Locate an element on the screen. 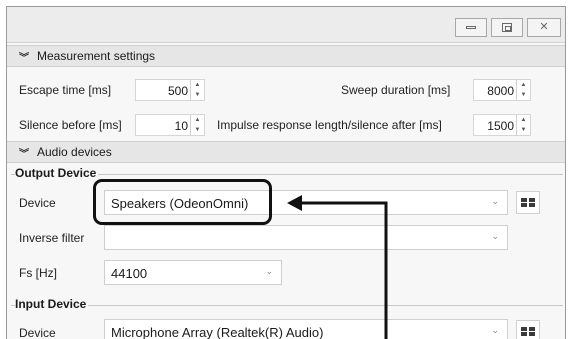 This screenshot has height=339, width=572. minimize-button is located at coordinates (471, 27).